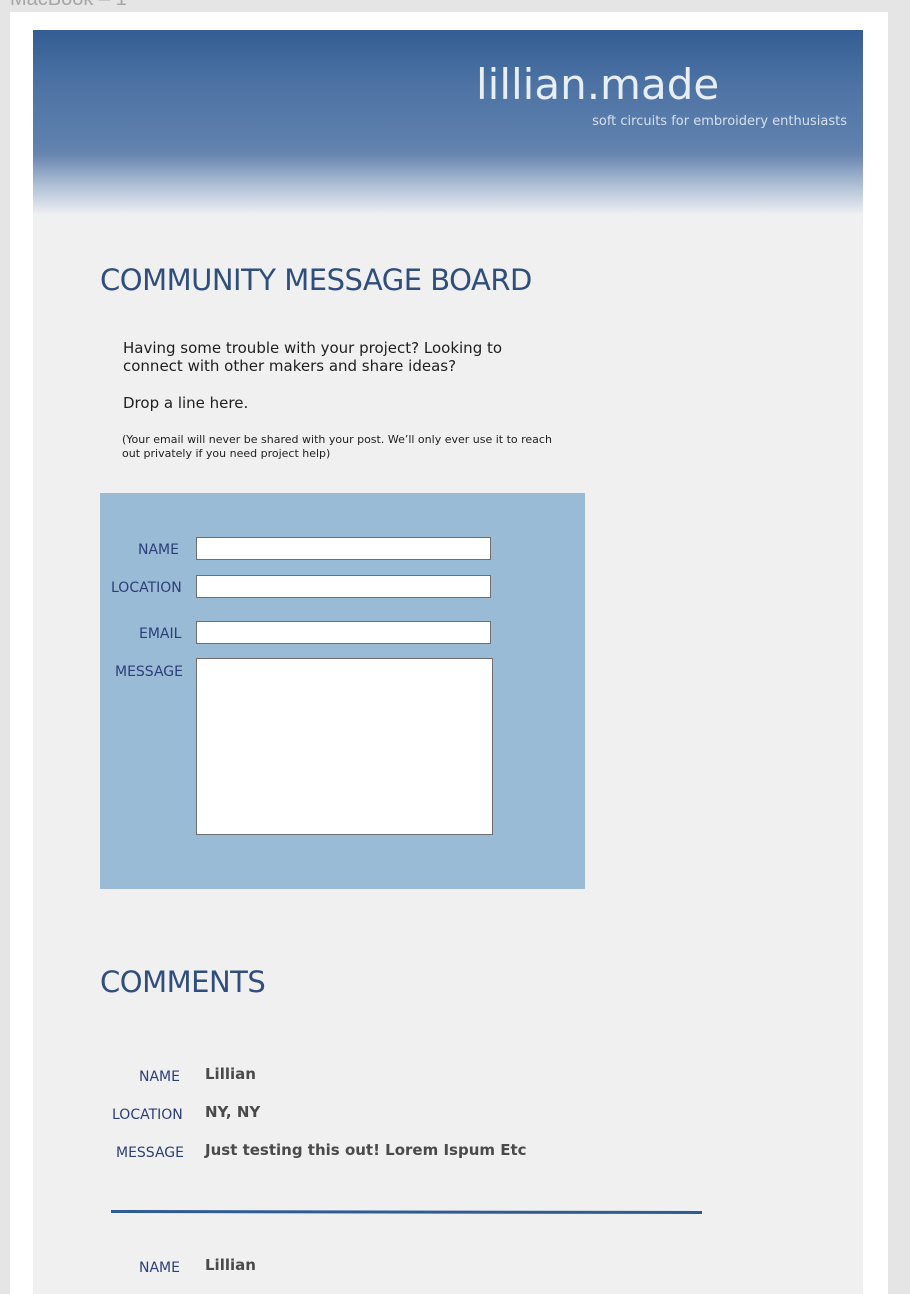 The height and width of the screenshot is (1294, 910). What do you see at coordinates (406, 1212) in the screenshot?
I see `comment-divider` at bounding box center [406, 1212].